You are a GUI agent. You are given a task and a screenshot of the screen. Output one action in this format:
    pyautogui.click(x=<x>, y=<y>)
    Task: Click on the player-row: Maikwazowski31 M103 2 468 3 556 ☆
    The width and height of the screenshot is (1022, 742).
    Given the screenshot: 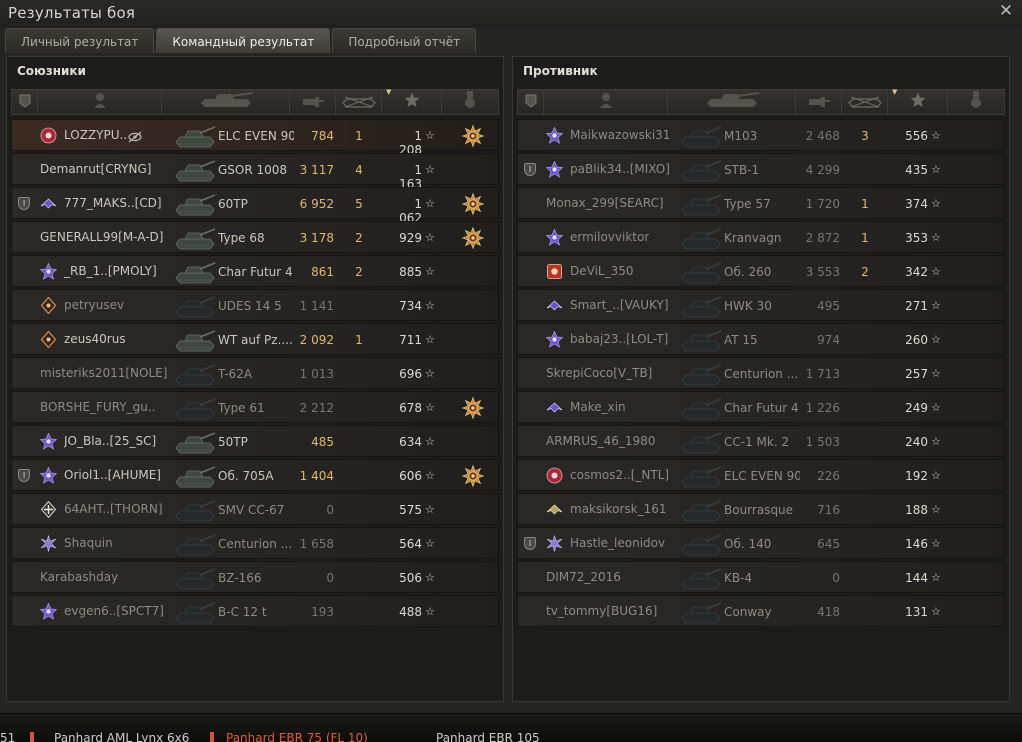 What is the action you would take?
    pyautogui.click(x=761, y=135)
    